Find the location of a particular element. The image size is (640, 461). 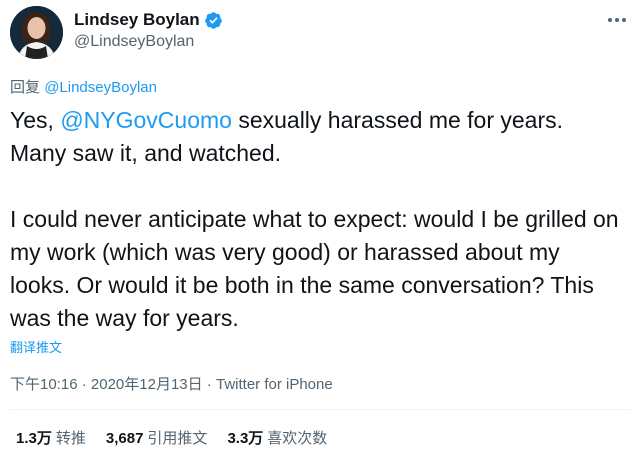

display-name-row: Lindsey Boylan is located at coordinates (148, 20).